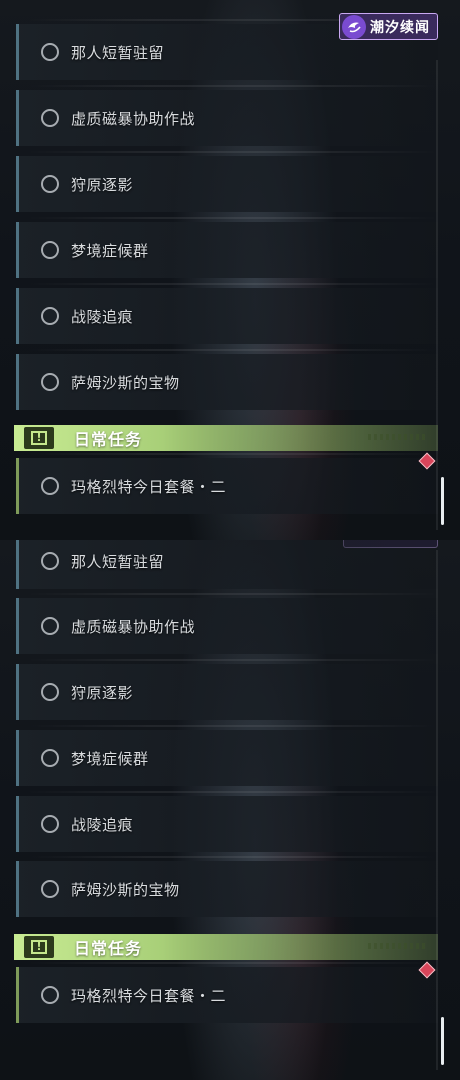 This screenshot has height=1080, width=460. I want to click on game-logo: 潮汐续闻, so click(388, 26).